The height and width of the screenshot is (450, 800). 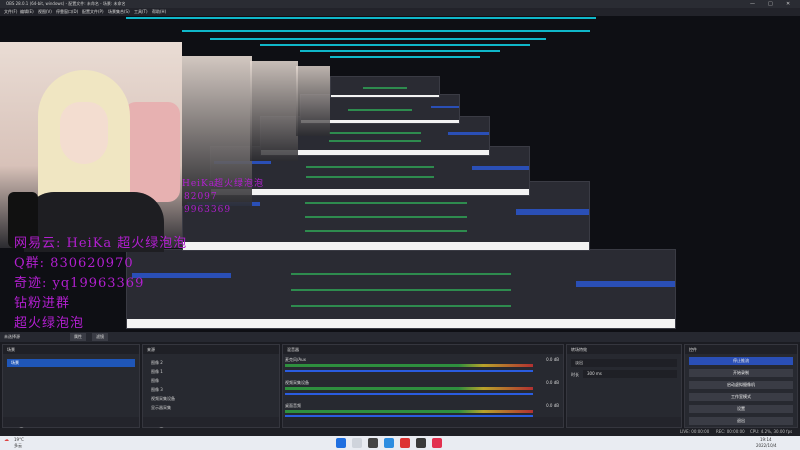 I want to click on menu-file: 文件(F), so click(x=10, y=12).